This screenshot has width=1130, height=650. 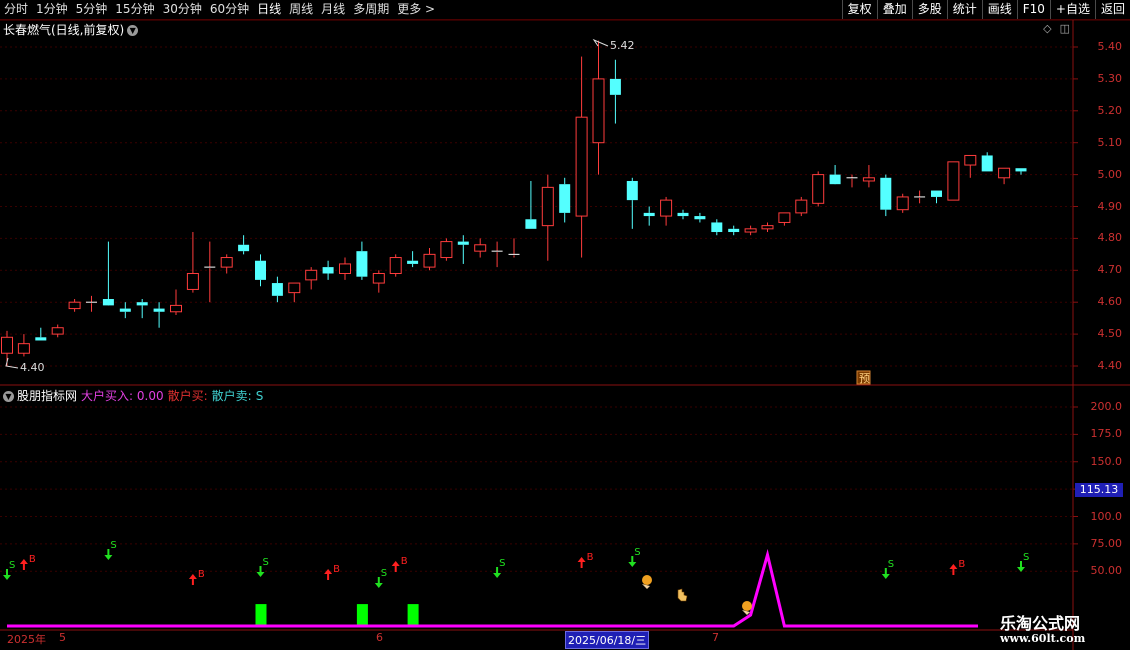 I want to click on price-tick-label: 4.40, so click(x=1110, y=365).